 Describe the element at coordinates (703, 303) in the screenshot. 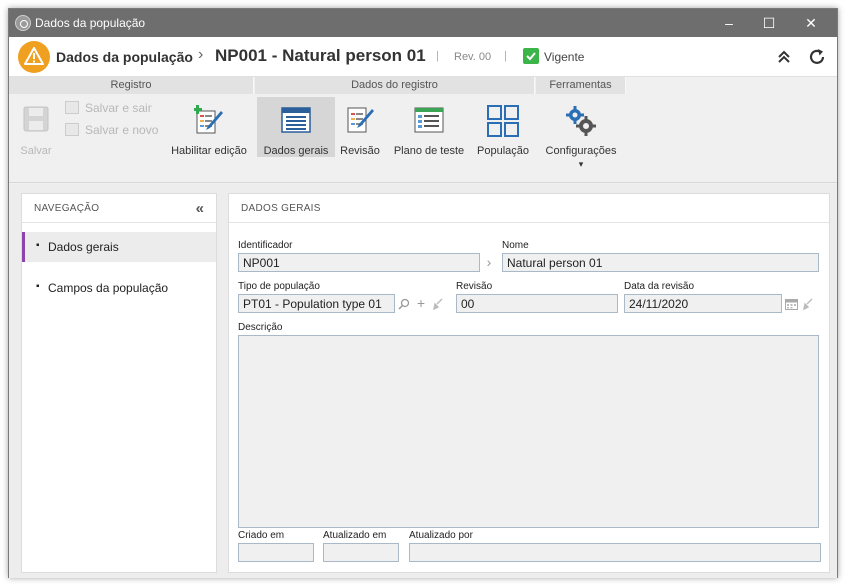

I see `revision-date-field: 24/11/2020` at that location.